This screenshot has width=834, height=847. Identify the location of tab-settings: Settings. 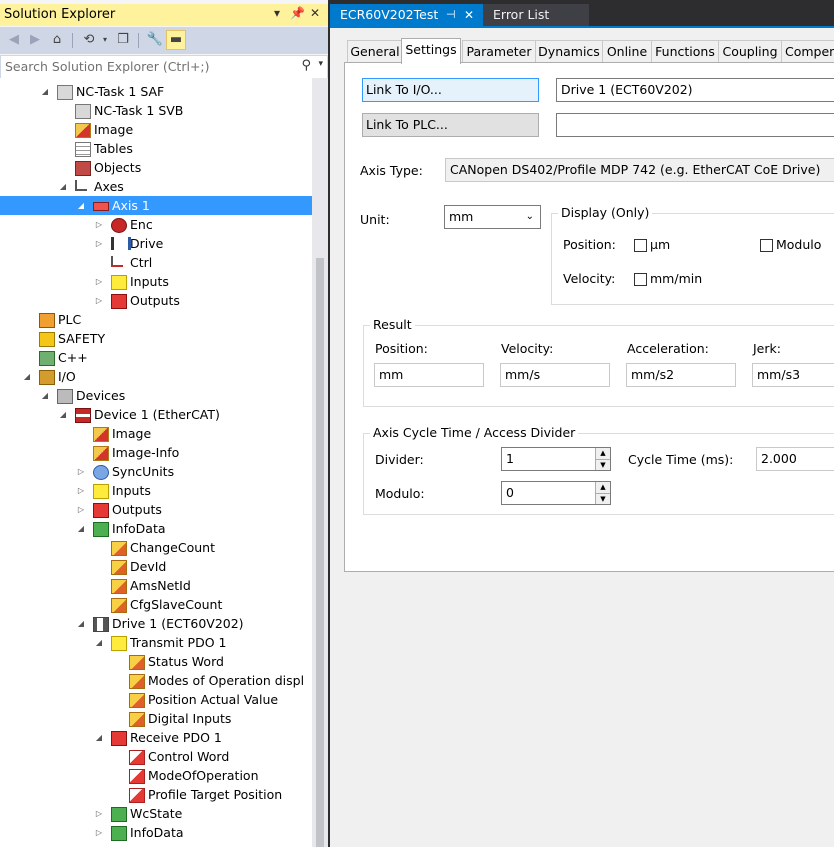
(431, 51).